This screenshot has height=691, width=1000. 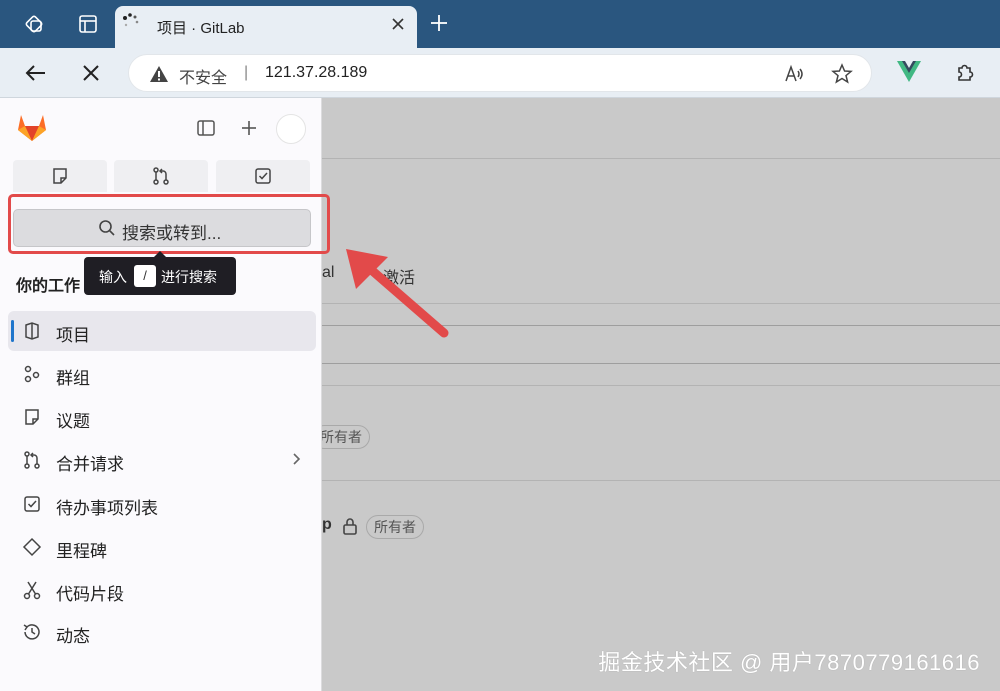 What do you see at coordinates (395, 527) in the screenshot?
I see `owner-badge: 所有者` at bounding box center [395, 527].